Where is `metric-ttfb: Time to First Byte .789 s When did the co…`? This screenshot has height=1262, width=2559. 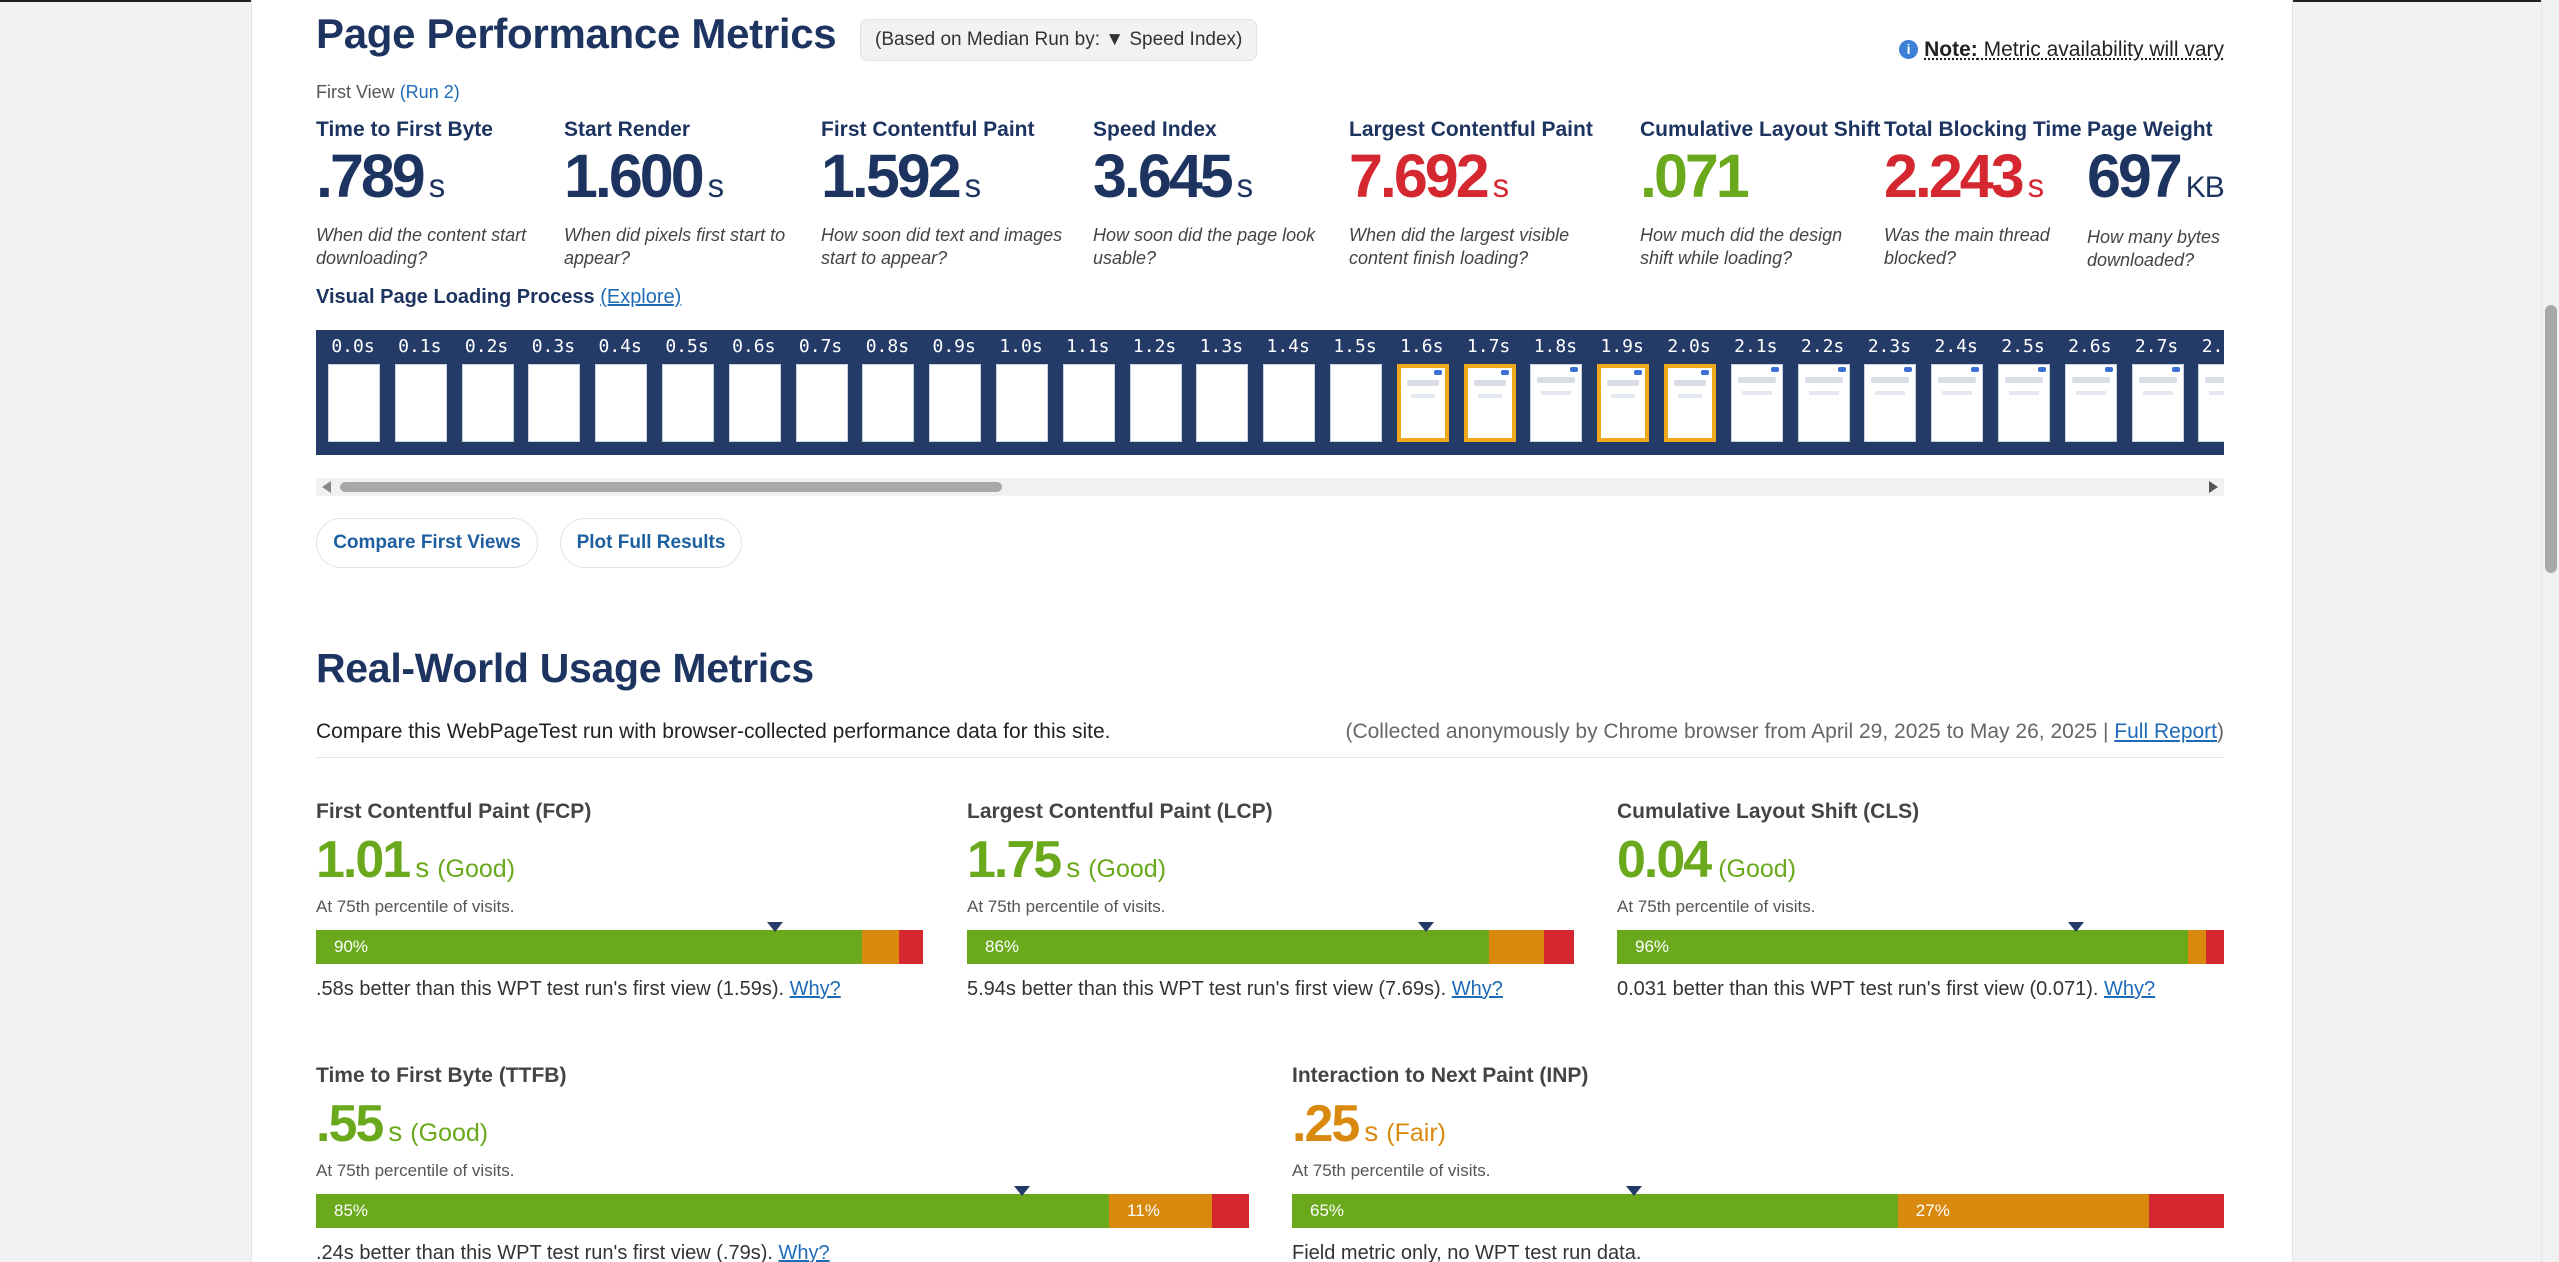 metric-ttfb: Time to First Byte .789 s When did the co… is located at coordinates (431, 194).